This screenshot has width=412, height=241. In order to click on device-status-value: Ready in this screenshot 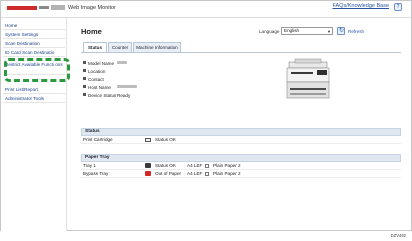, I will do `click(124, 95)`.